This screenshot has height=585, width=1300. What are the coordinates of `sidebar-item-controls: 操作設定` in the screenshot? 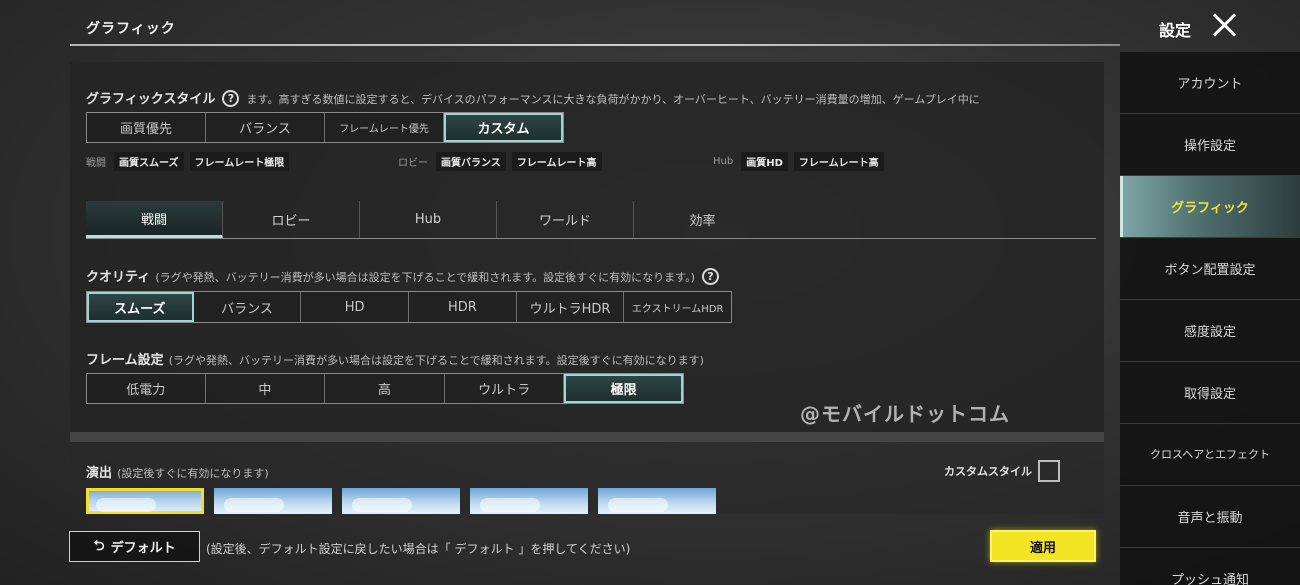 It's located at (1210, 145).